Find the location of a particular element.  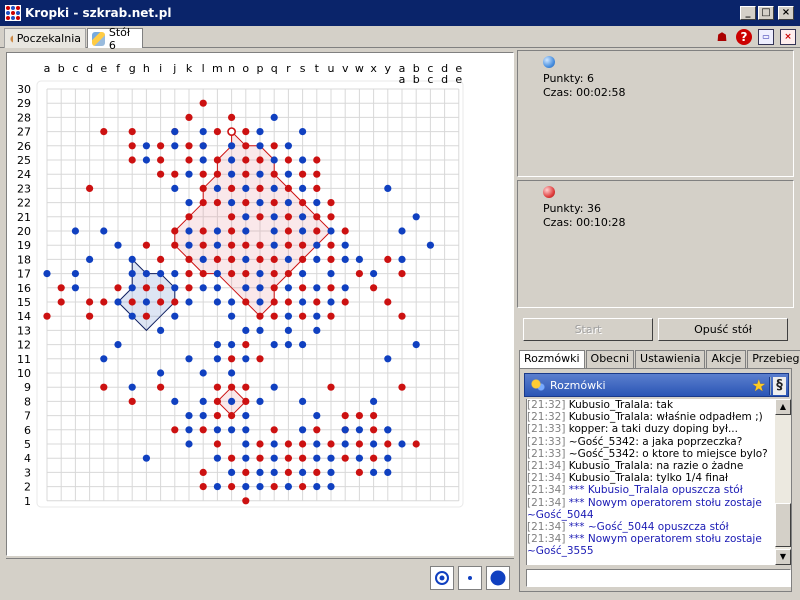

scroll-up-icon: ▲ is located at coordinates (783, 407).